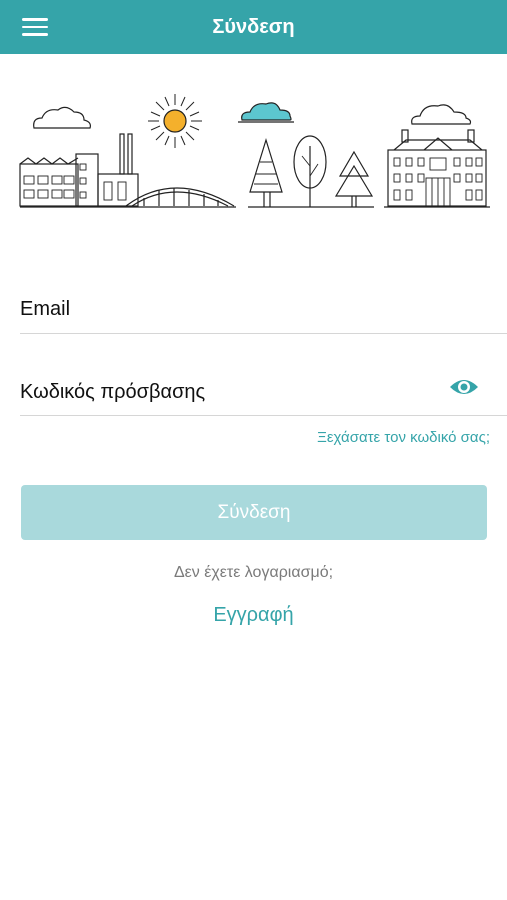 The width and height of the screenshot is (507, 900). What do you see at coordinates (127, 170) in the screenshot?
I see `factory-icon` at bounding box center [127, 170].